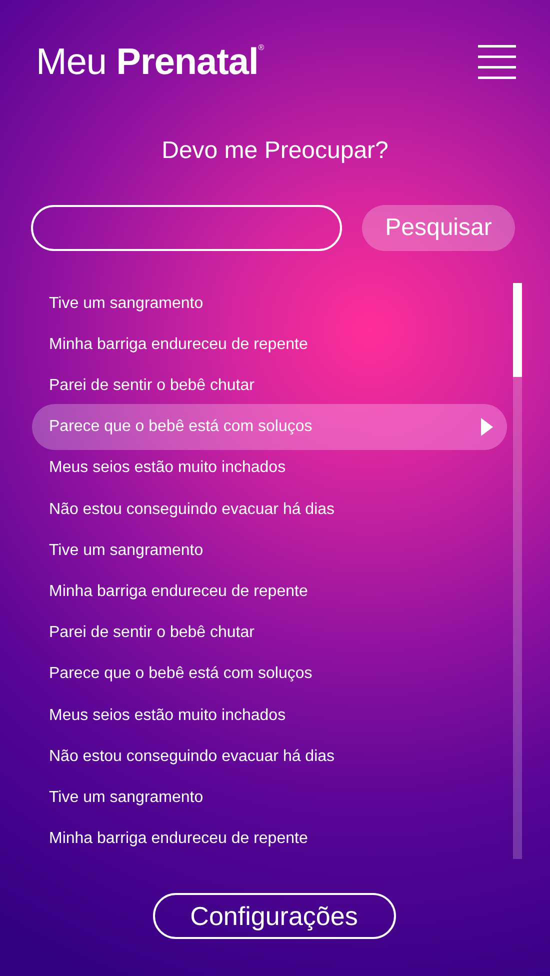 The height and width of the screenshot is (976, 550). I want to click on settings-button: Configurações, so click(274, 916).